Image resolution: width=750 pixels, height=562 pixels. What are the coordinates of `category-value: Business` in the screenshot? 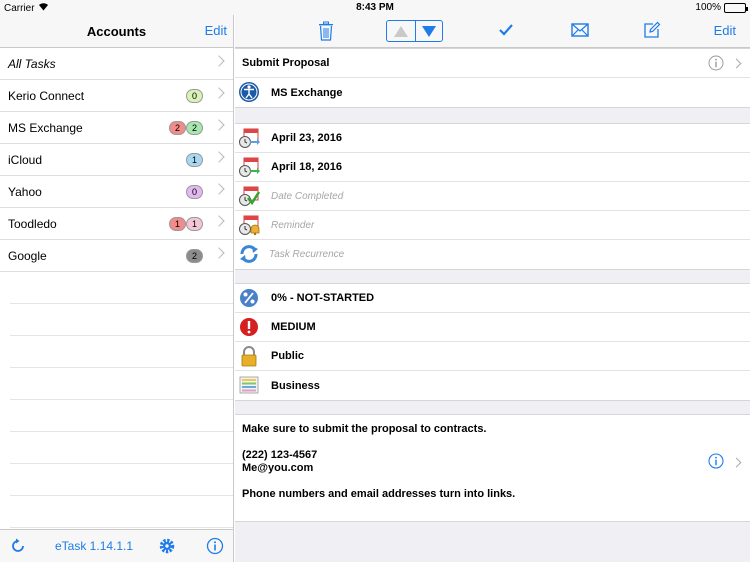 It's located at (295, 385).